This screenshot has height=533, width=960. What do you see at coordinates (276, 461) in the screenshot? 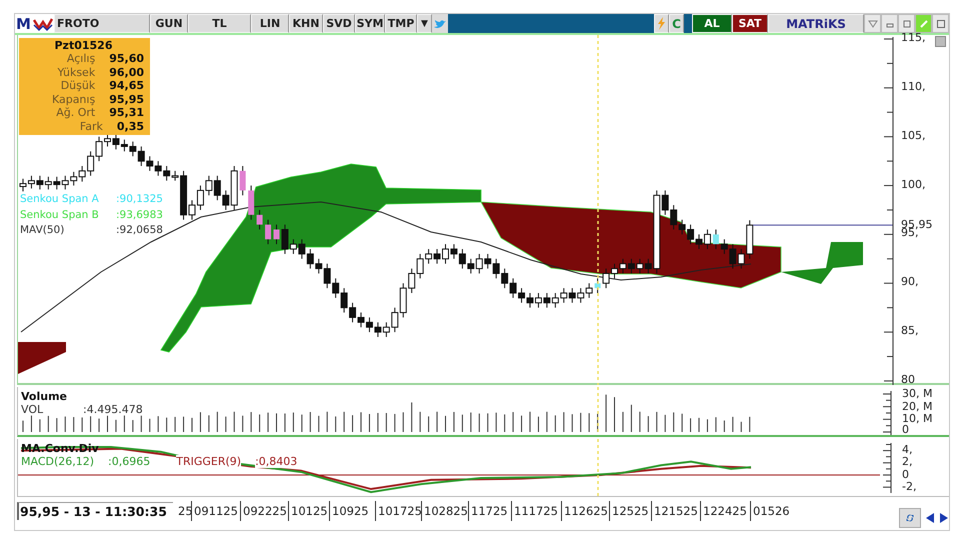
I see `legend-value: :0,8403` at bounding box center [276, 461].